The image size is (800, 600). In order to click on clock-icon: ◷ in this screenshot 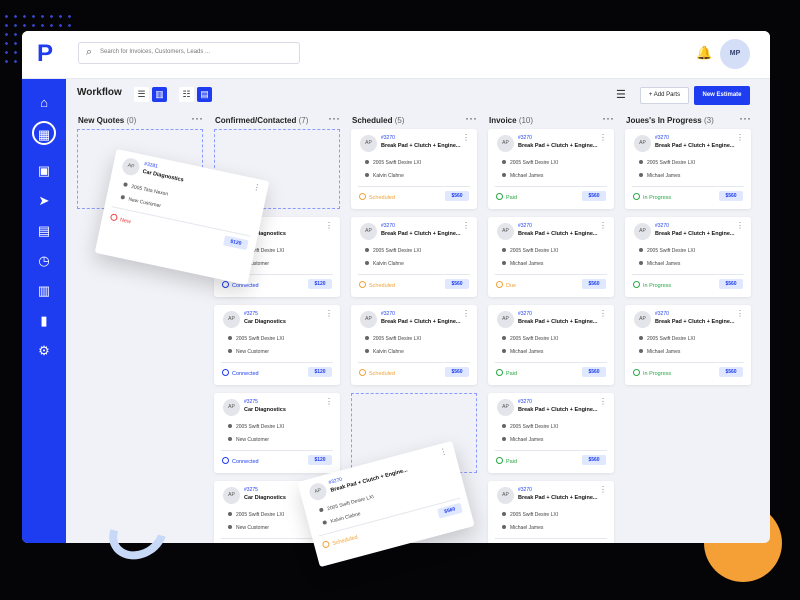, I will do `click(44, 261)`.